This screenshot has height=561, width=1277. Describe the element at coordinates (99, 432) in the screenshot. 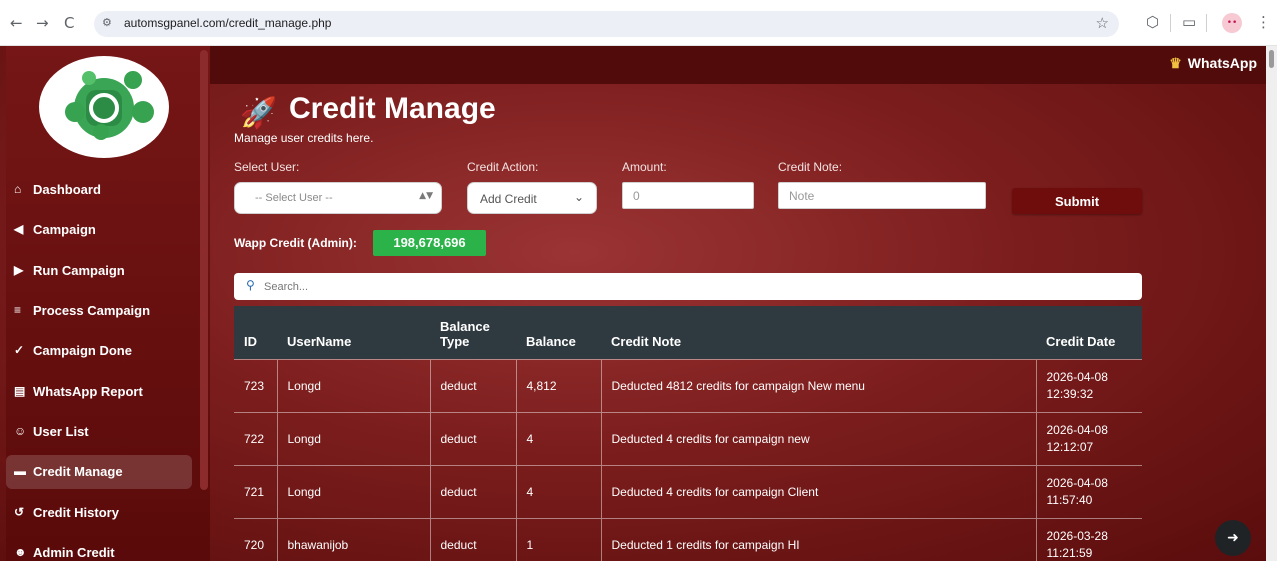

I see `sidebar-item-user-list: ☺ User List` at that location.